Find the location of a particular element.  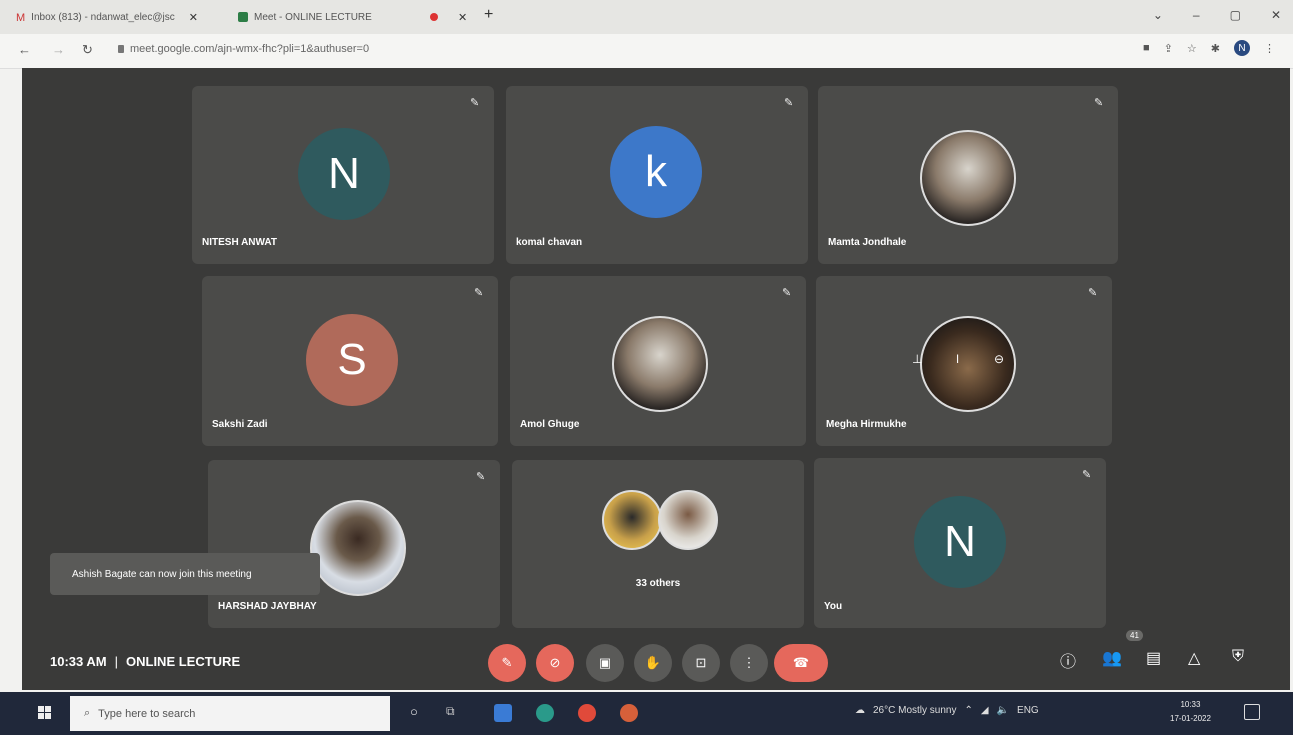

activities-icon: △ is located at coordinates (1194, 658).